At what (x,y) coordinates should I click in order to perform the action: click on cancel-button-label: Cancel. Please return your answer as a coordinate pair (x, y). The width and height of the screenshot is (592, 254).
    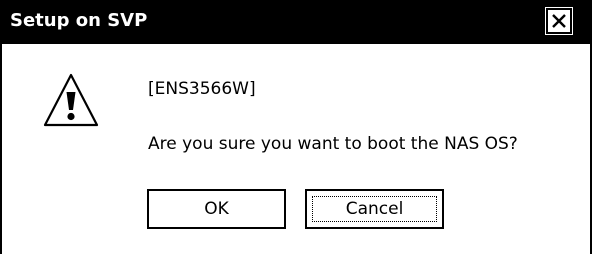
    Looking at the image, I should click on (374, 209).